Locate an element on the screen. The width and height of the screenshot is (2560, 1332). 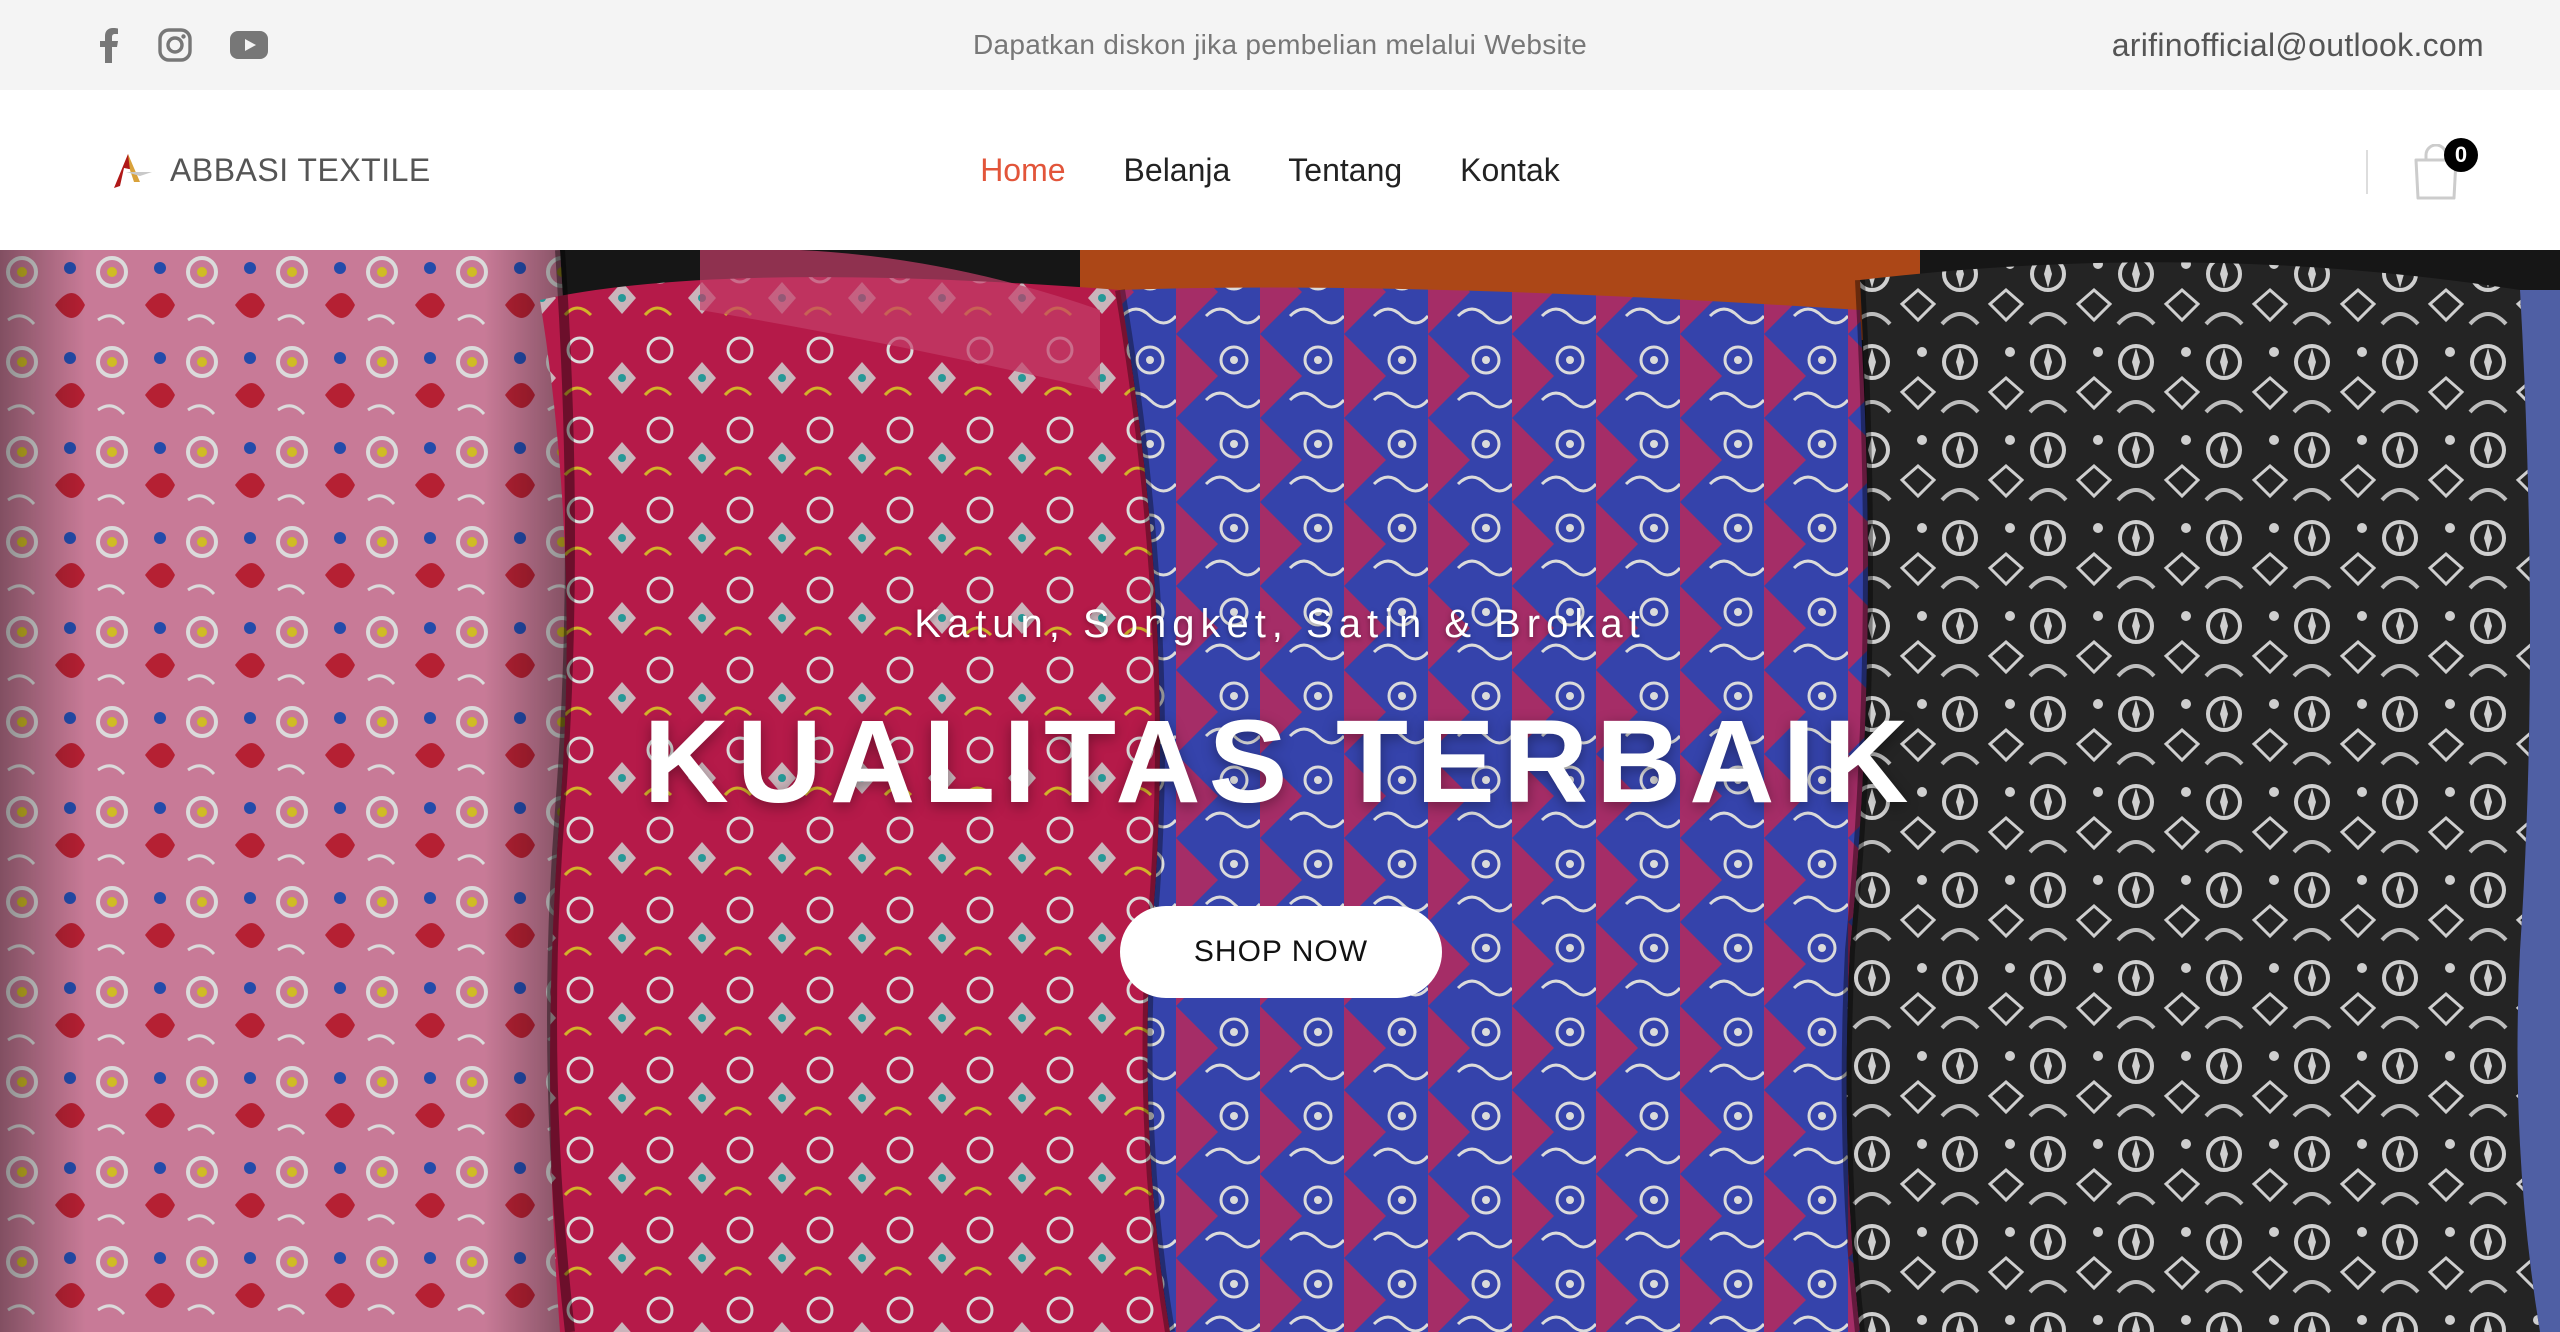
shop-now-button: SHOP NOW is located at coordinates (1281, 952).